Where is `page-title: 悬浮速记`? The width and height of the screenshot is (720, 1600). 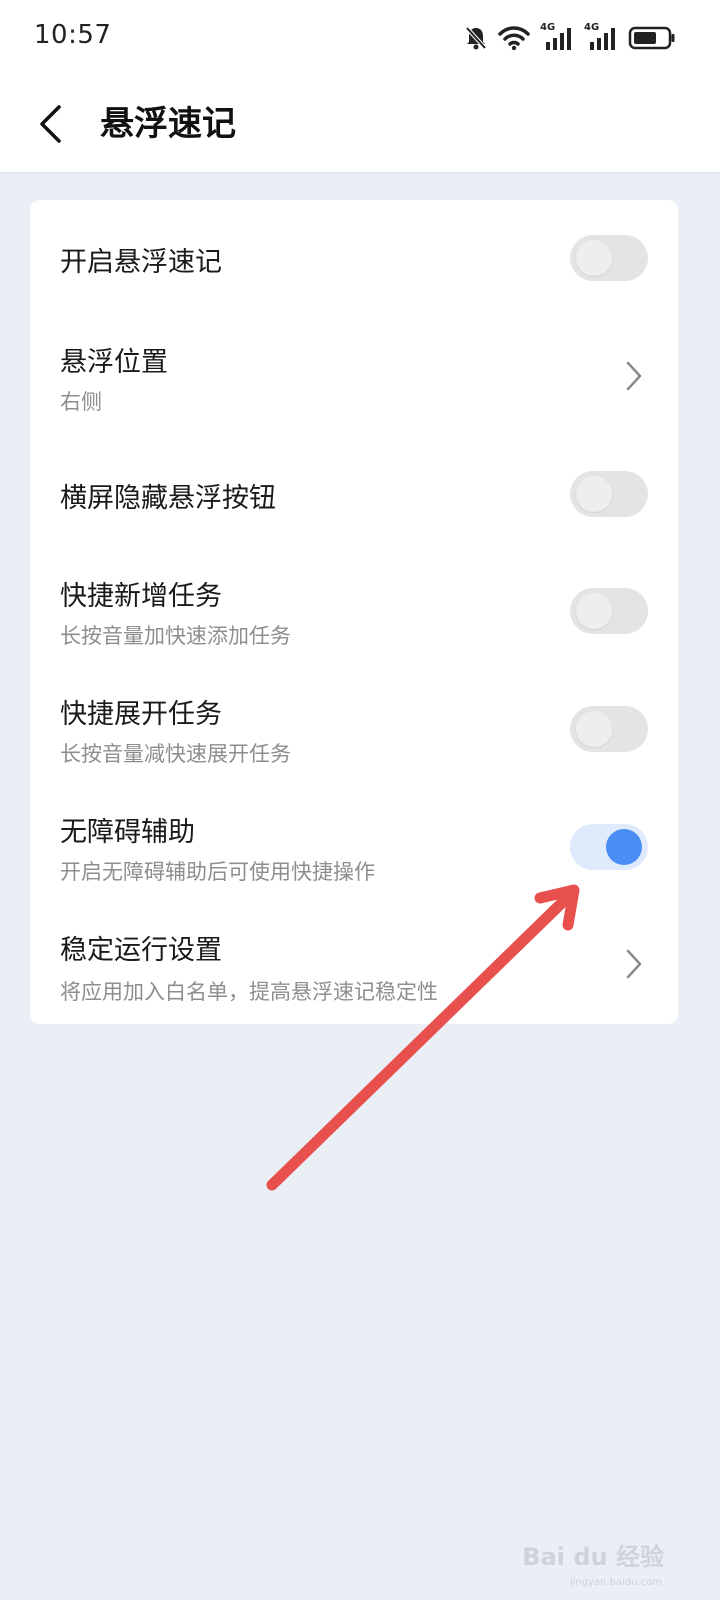
page-title: 悬浮速记 is located at coordinates (168, 124).